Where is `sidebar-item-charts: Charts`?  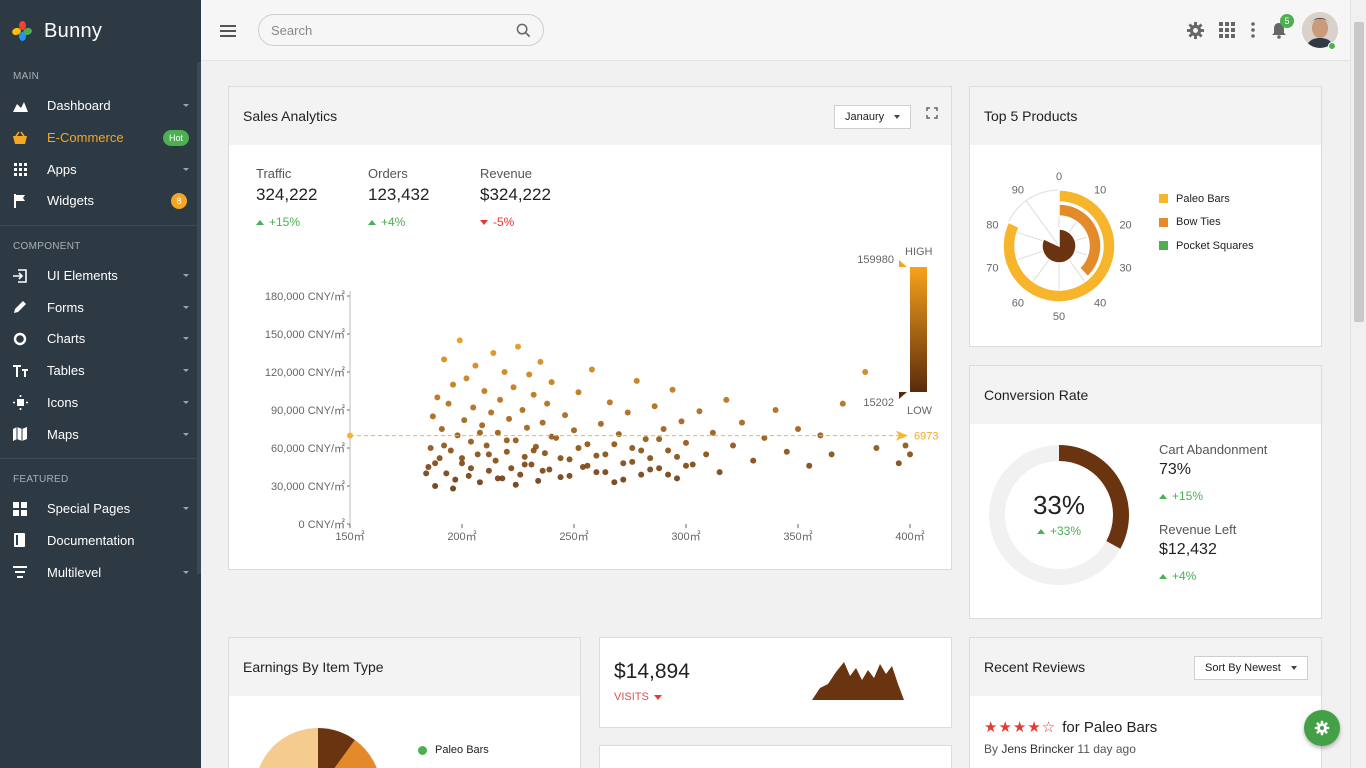 sidebar-item-charts: Charts is located at coordinates (100, 339).